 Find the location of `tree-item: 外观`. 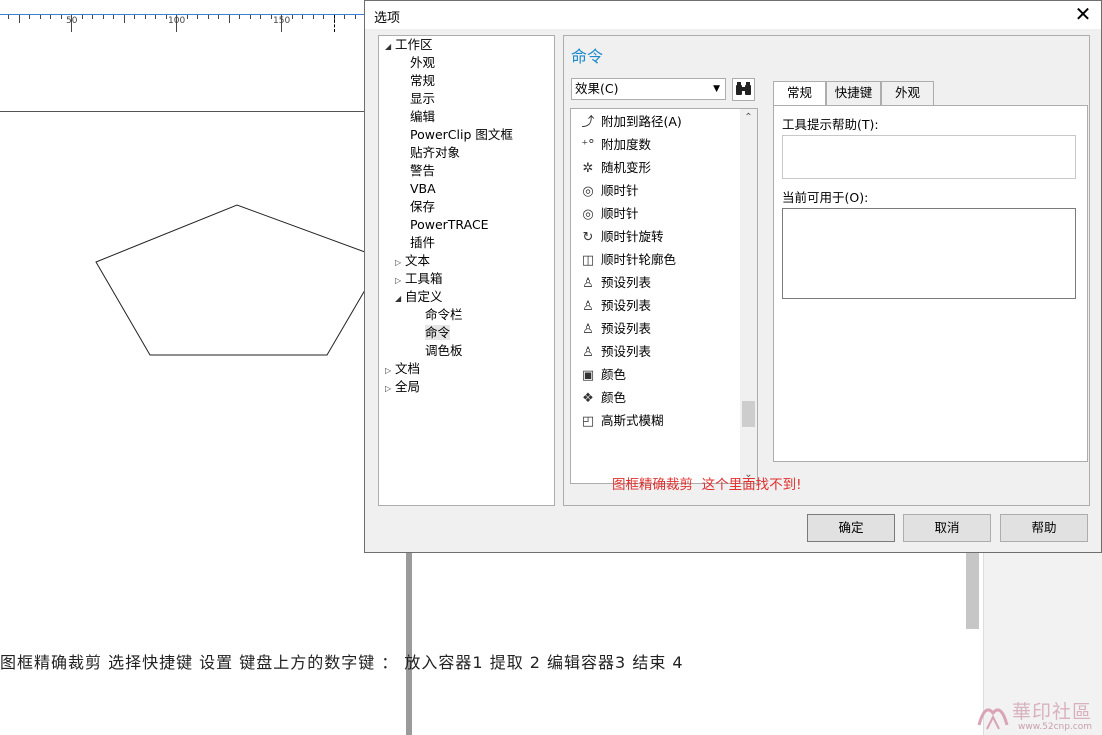

tree-item: 外观 is located at coordinates (422, 63).